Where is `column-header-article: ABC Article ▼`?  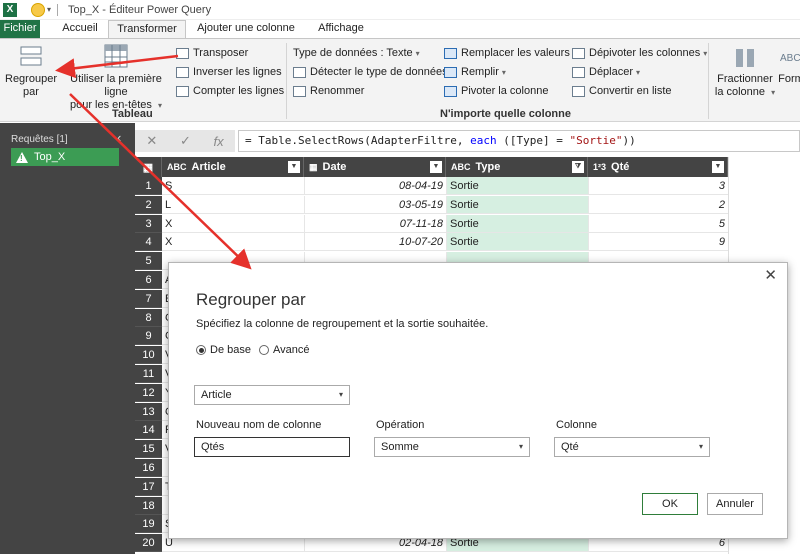
column-header-article: ABC Article ▼ is located at coordinates (233, 167).